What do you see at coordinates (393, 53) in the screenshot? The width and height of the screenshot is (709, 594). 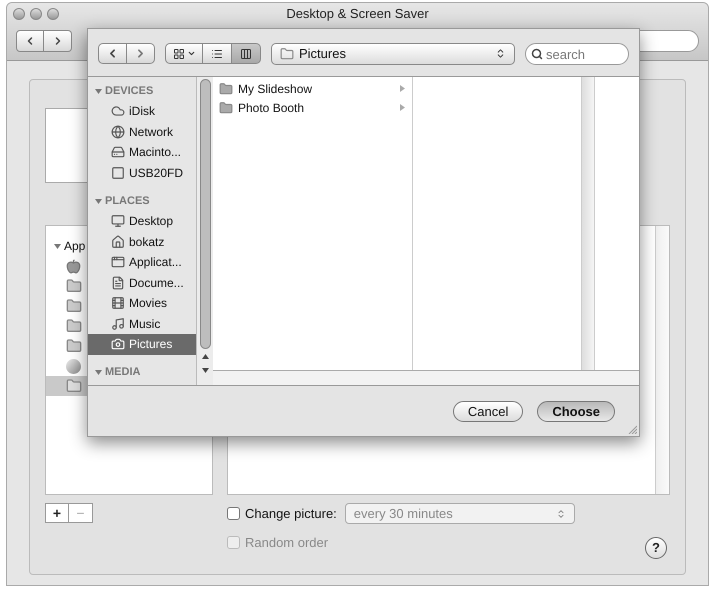 I see `path-popup: Pictures` at bounding box center [393, 53].